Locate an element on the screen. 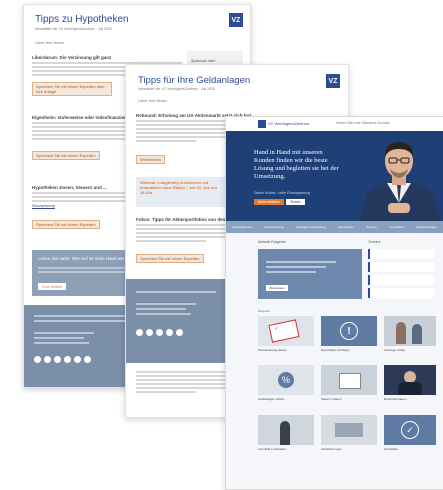  card-title: Pensionierung planen is located at coordinates (286, 350).